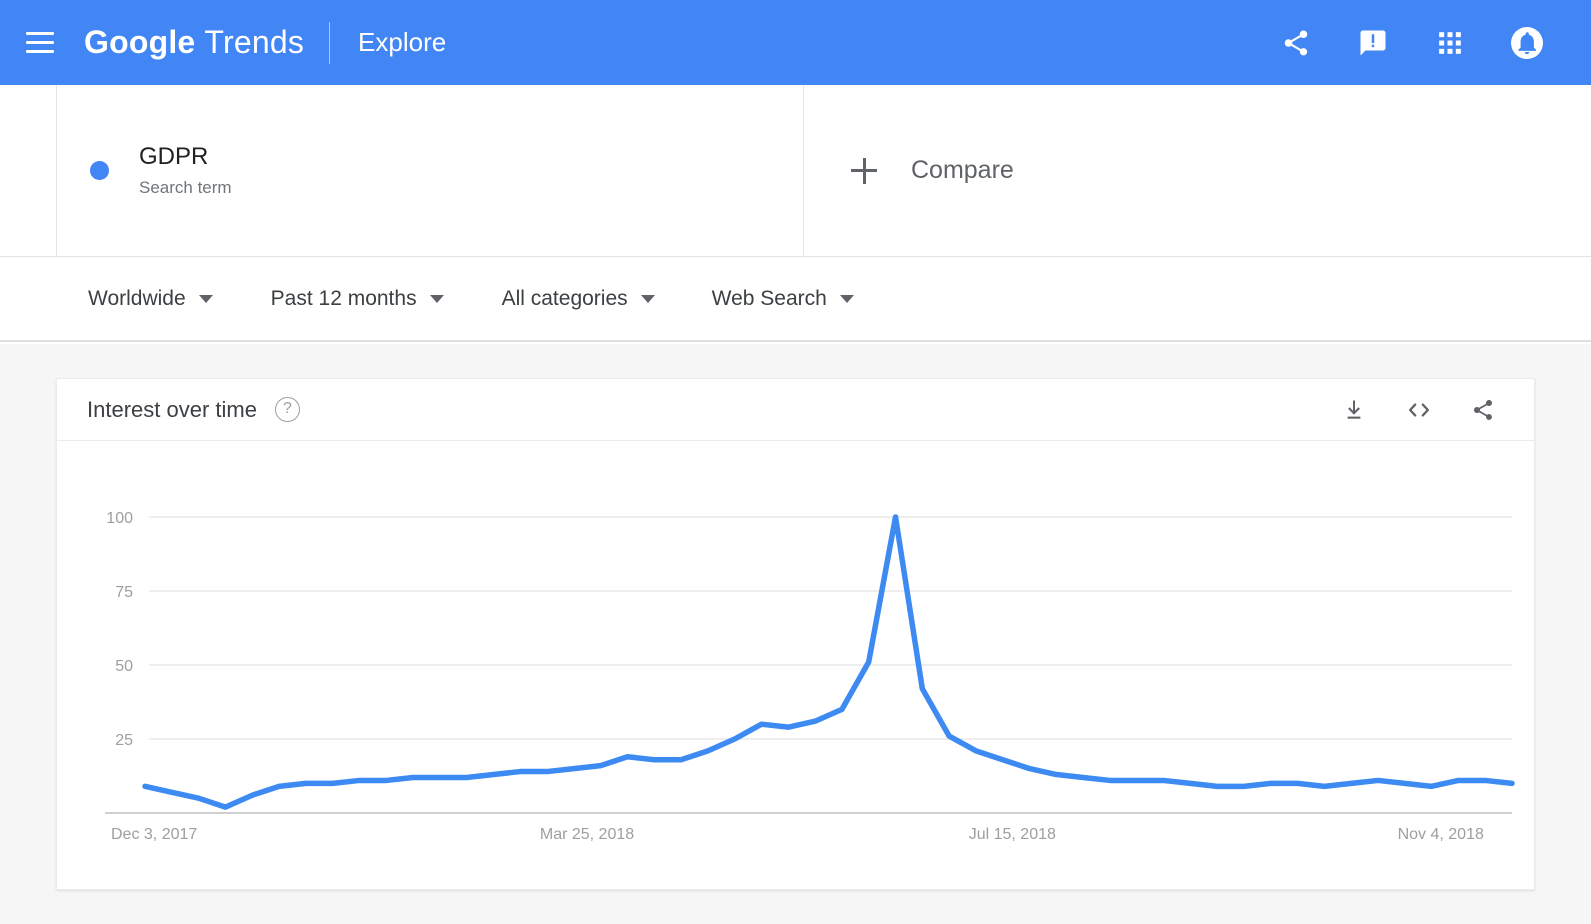 This screenshot has width=1591, height=924. Describe the element at coordinates (140, 42) in the screenshot. I see `brand-google: Google` at that location.